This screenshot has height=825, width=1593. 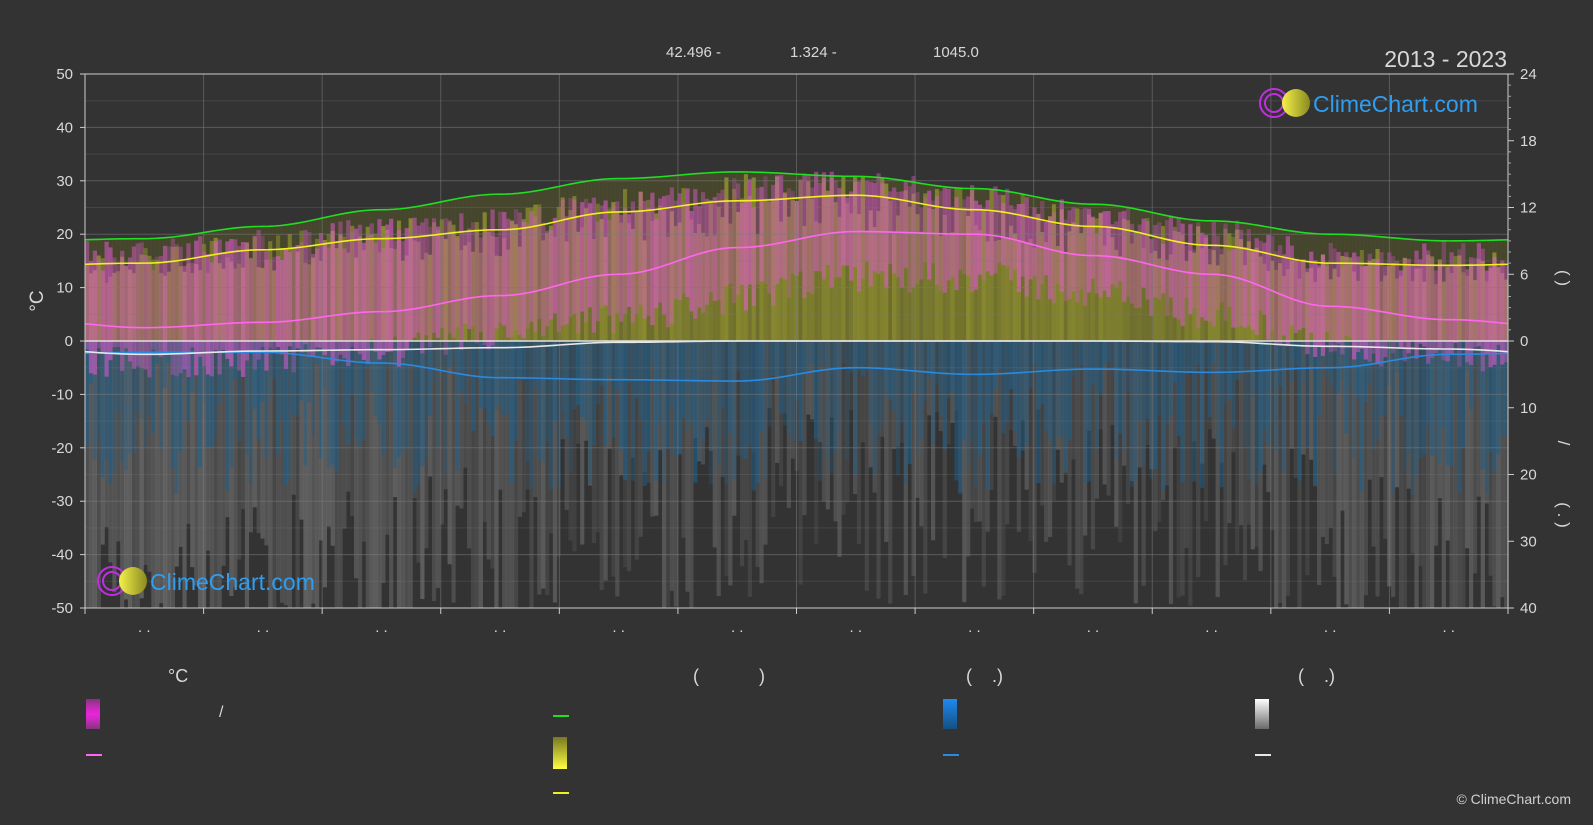 What do you see at coordinates (1528, 475) in the screenshot?
I see `right-tick-label: 20` at bounding box center [1528, 475].